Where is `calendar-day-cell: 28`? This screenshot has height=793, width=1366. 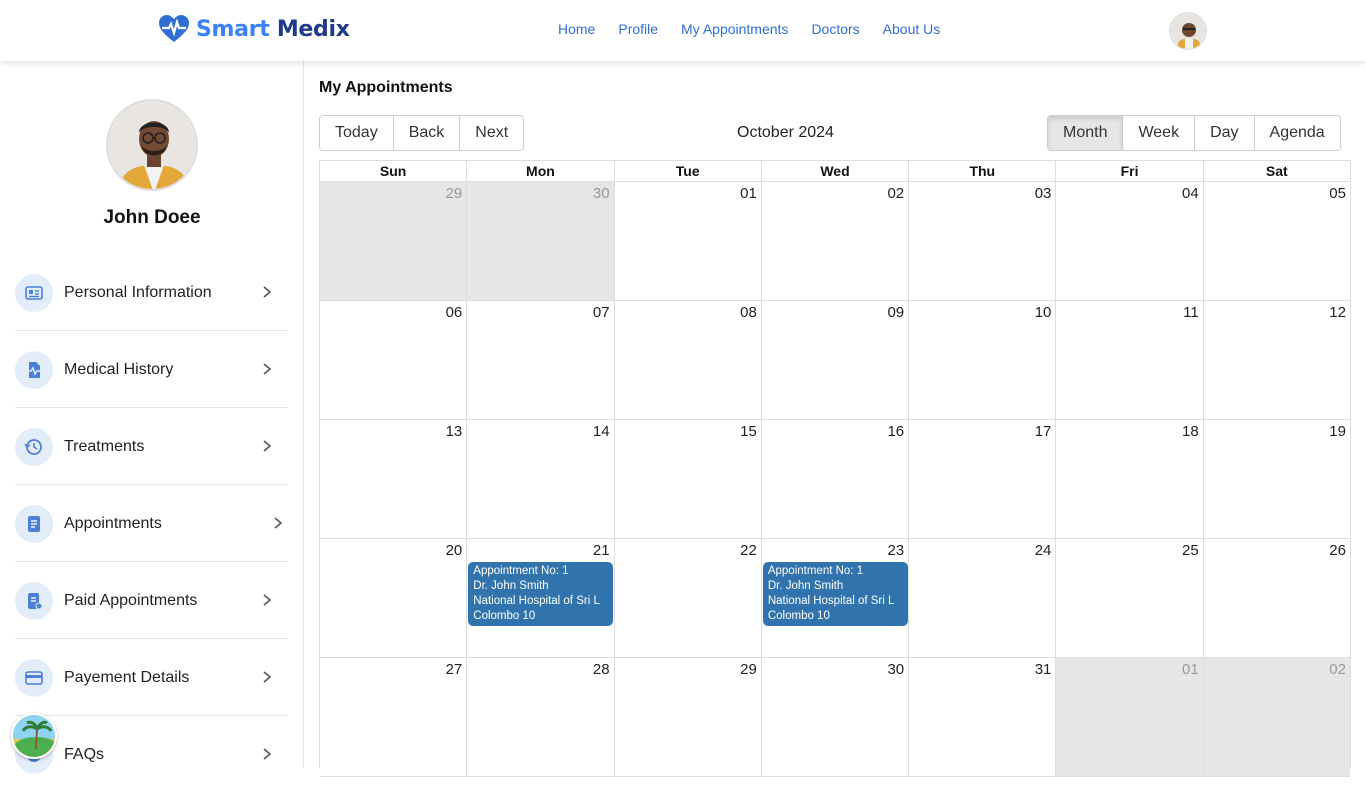
calendar-day-cell: 28 is located at coordinates (541, 717).